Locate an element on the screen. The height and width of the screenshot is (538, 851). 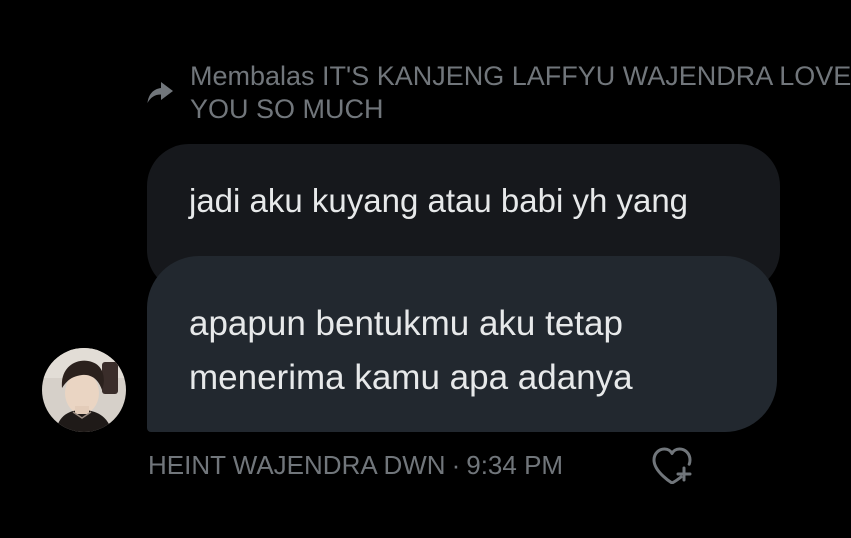
avatar-image is located at coordinates (84, 390).